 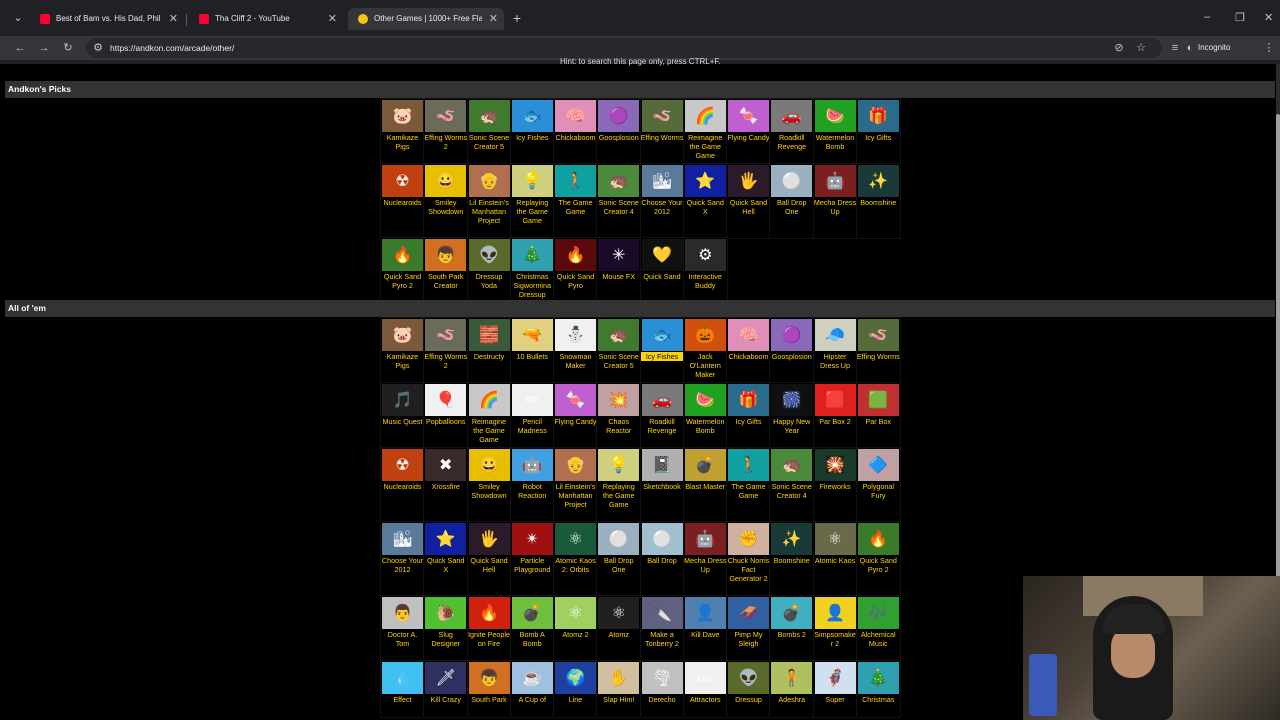 What do you see at coordinates (266, 19) in the screenshot?
I see `tab-2: Tha Cliff 2 - YouTube ✕` at bounding box center [266, 19].